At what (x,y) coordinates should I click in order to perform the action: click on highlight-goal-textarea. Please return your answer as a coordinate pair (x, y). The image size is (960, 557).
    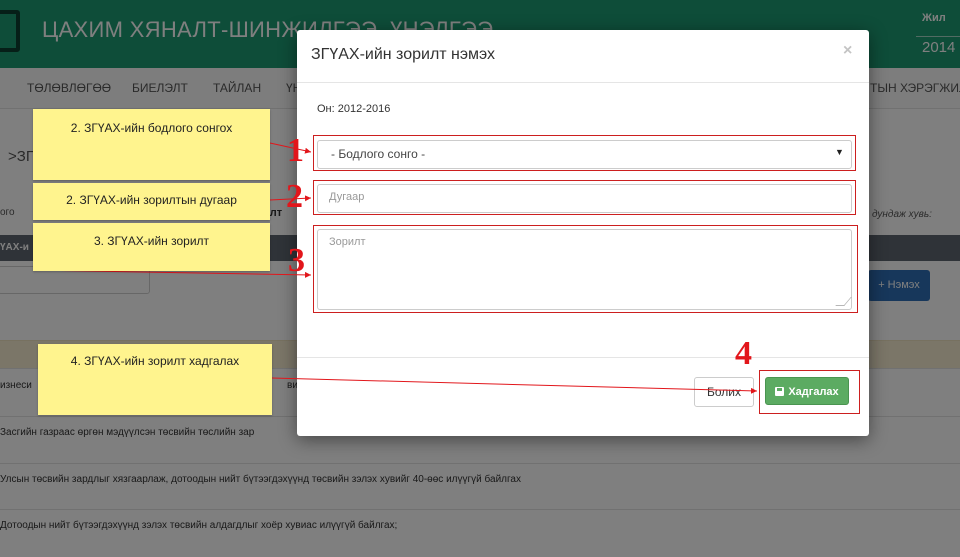
    Looking at the image, I should click on (585, 269).